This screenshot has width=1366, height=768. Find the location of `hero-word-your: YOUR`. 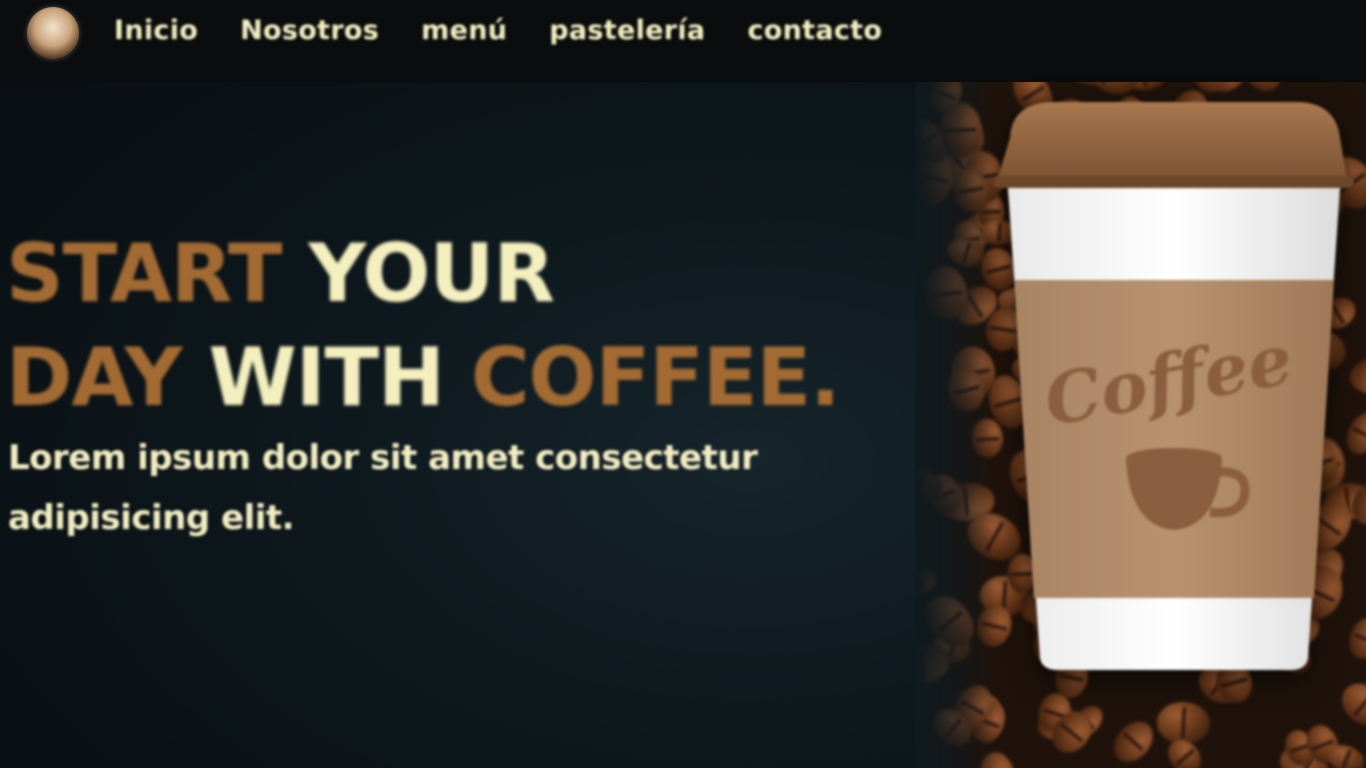

hero-word-your: YOUR is located at coordinates (431, 273).